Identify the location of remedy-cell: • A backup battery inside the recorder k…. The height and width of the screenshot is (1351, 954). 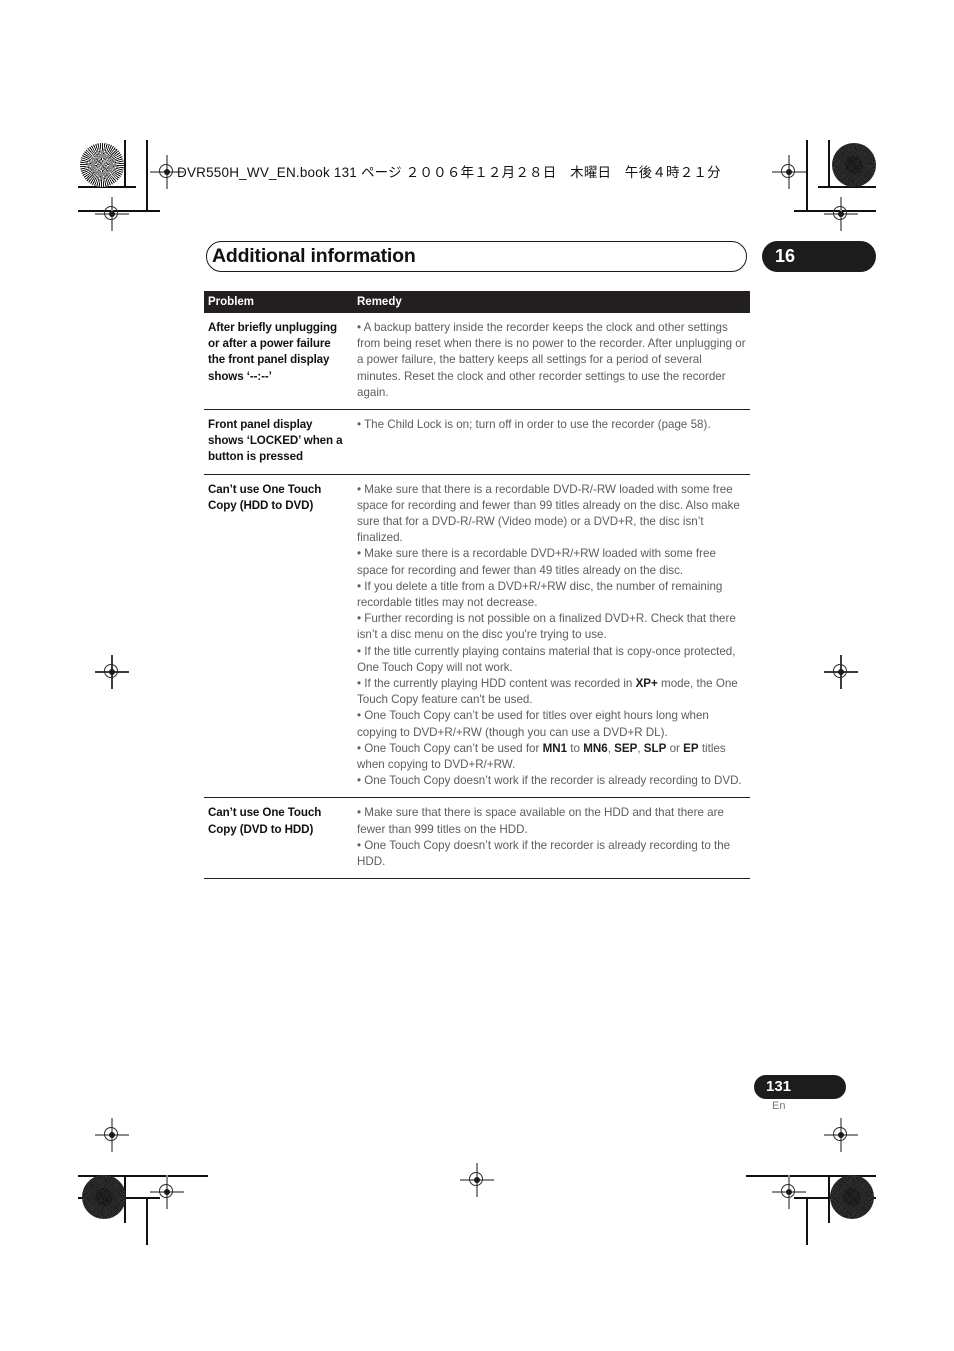
(551, 362).